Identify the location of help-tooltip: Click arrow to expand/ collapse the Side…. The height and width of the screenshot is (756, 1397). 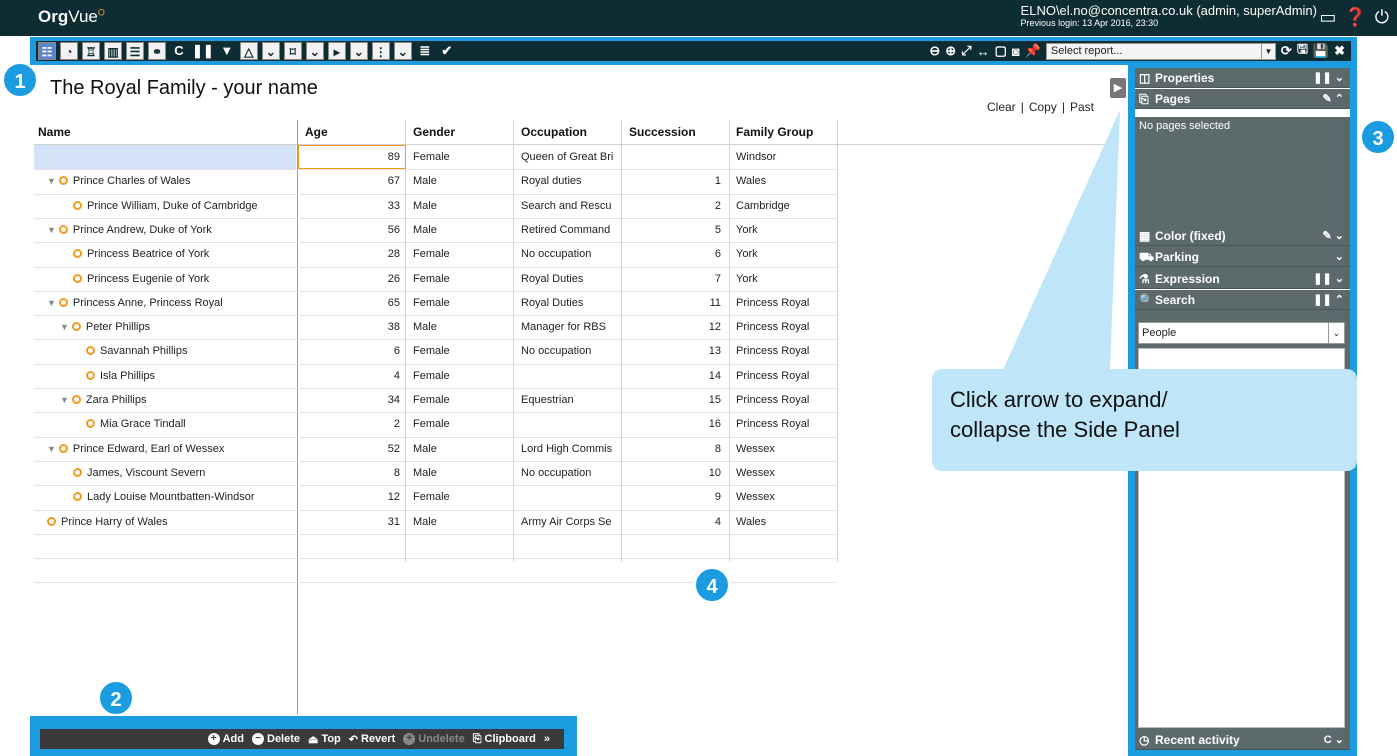
(1144, 420).